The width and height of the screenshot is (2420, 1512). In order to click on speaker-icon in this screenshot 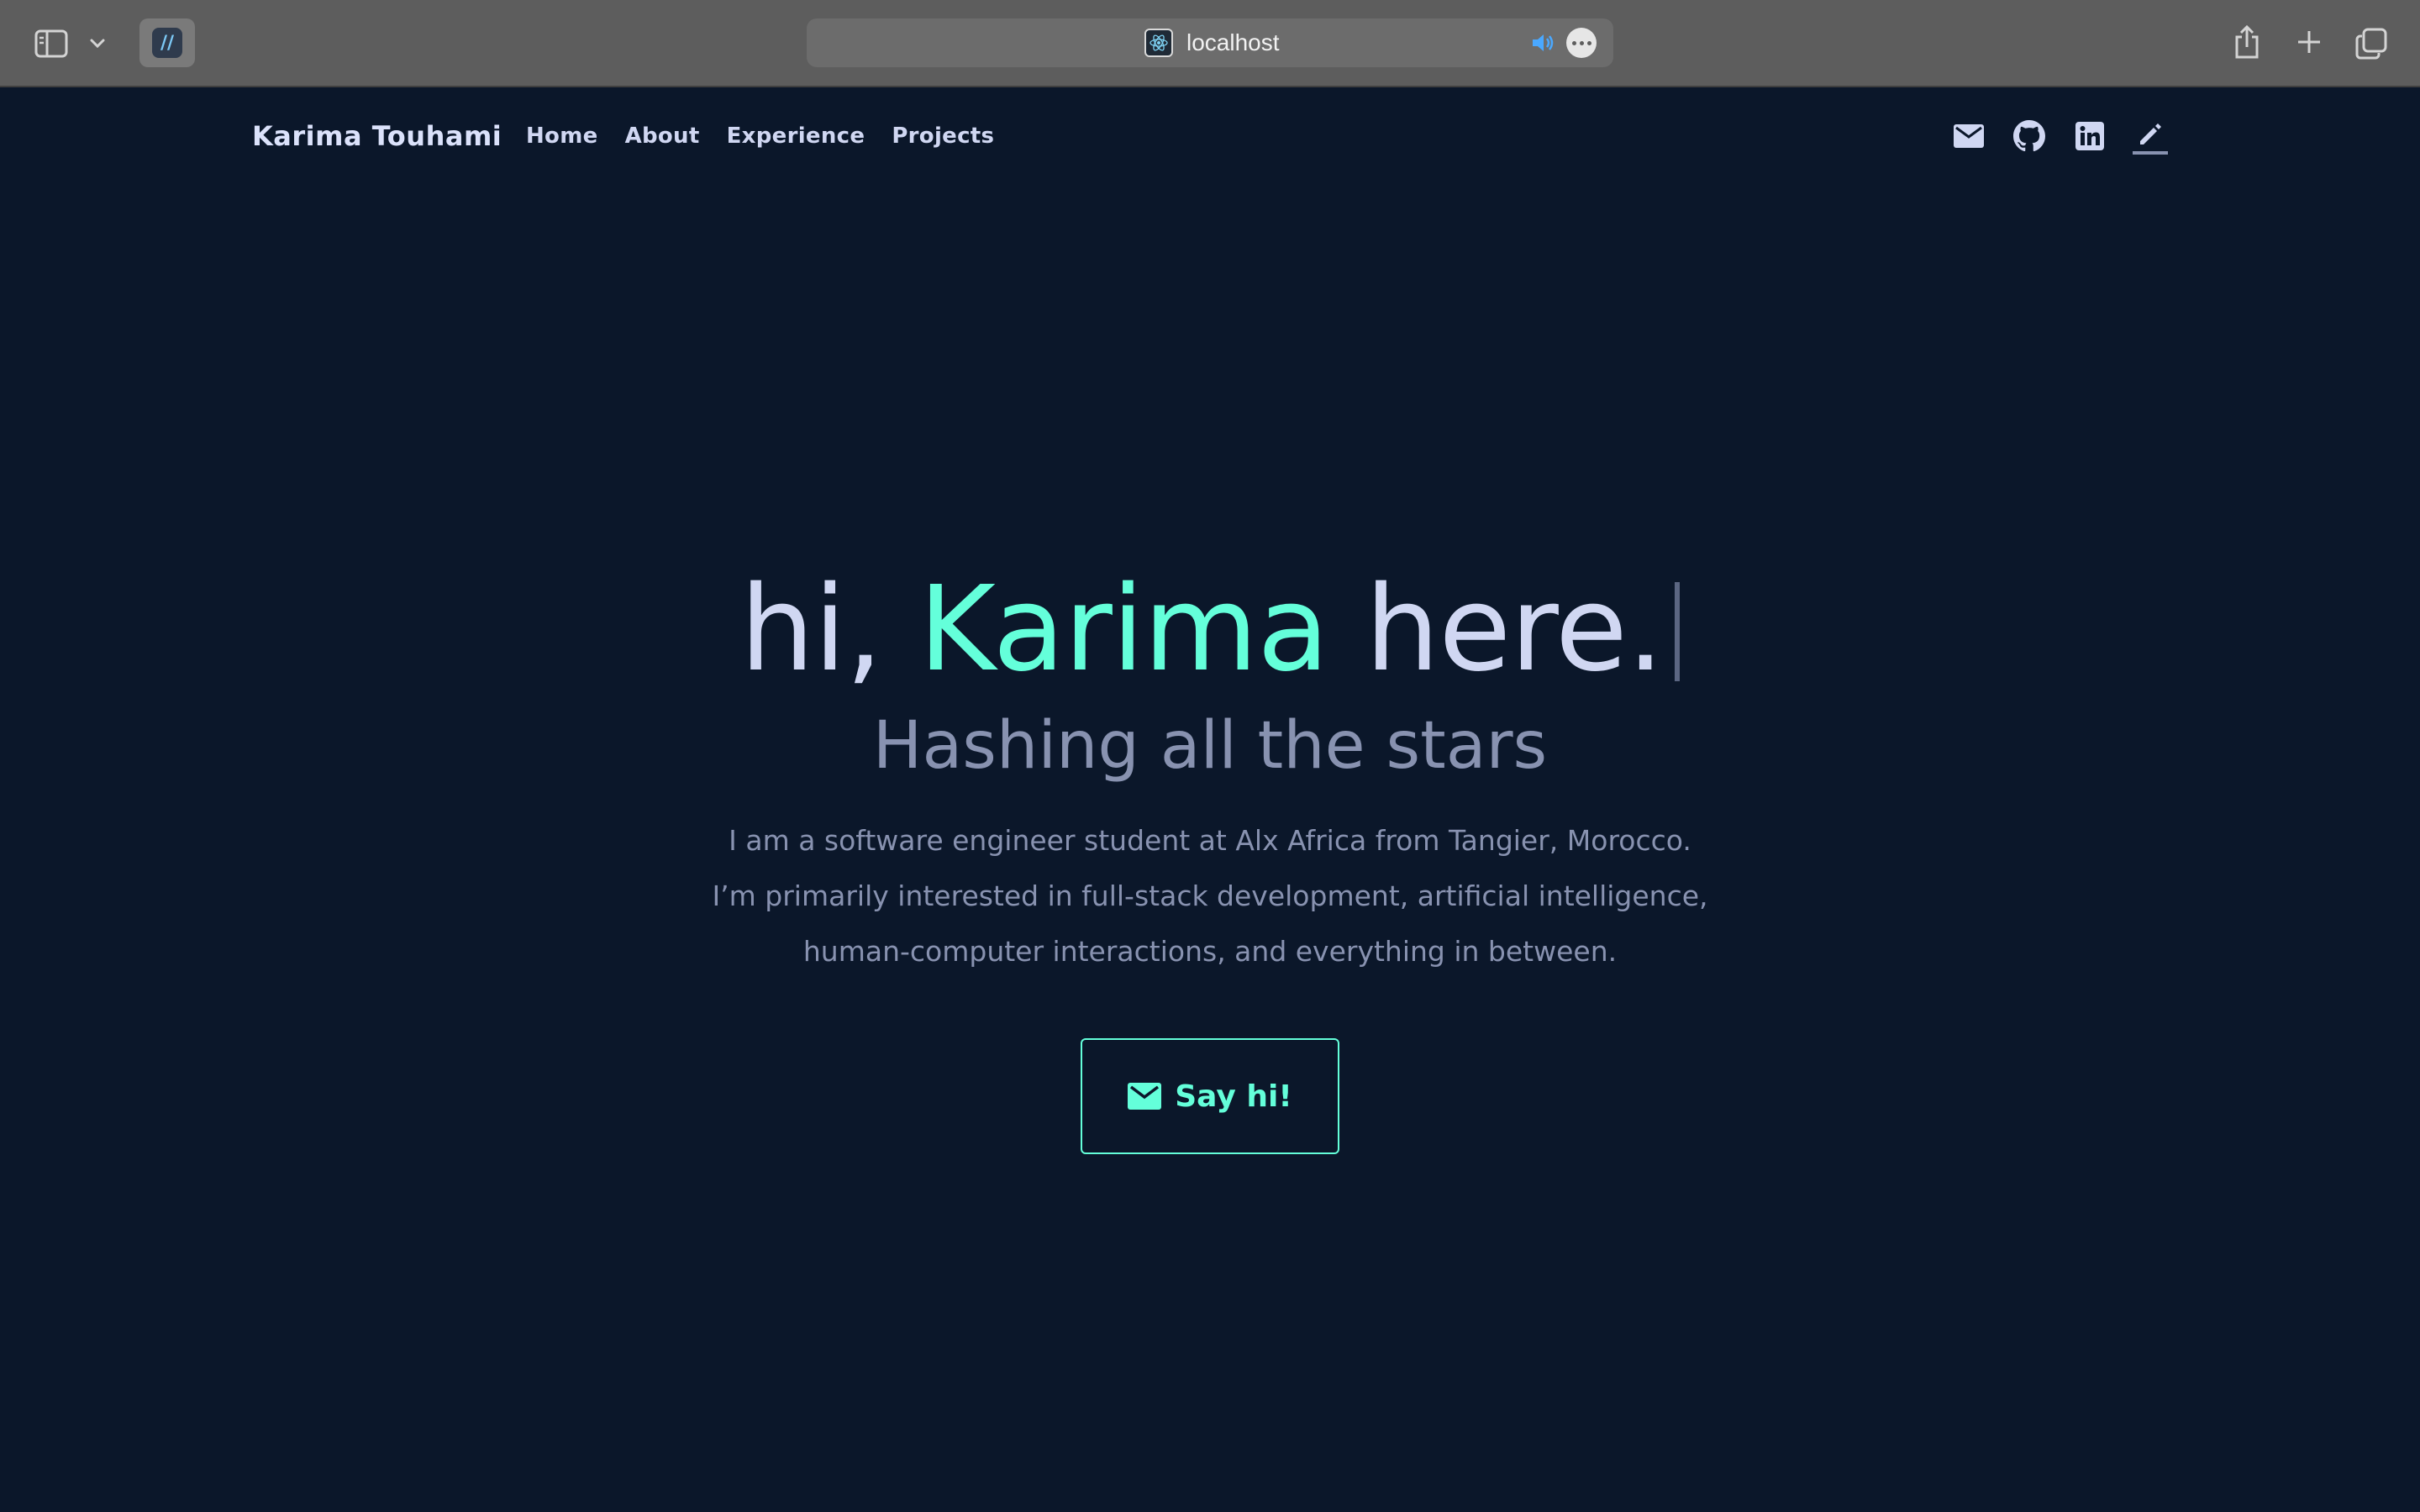, I will do `click(1543, 43)`.